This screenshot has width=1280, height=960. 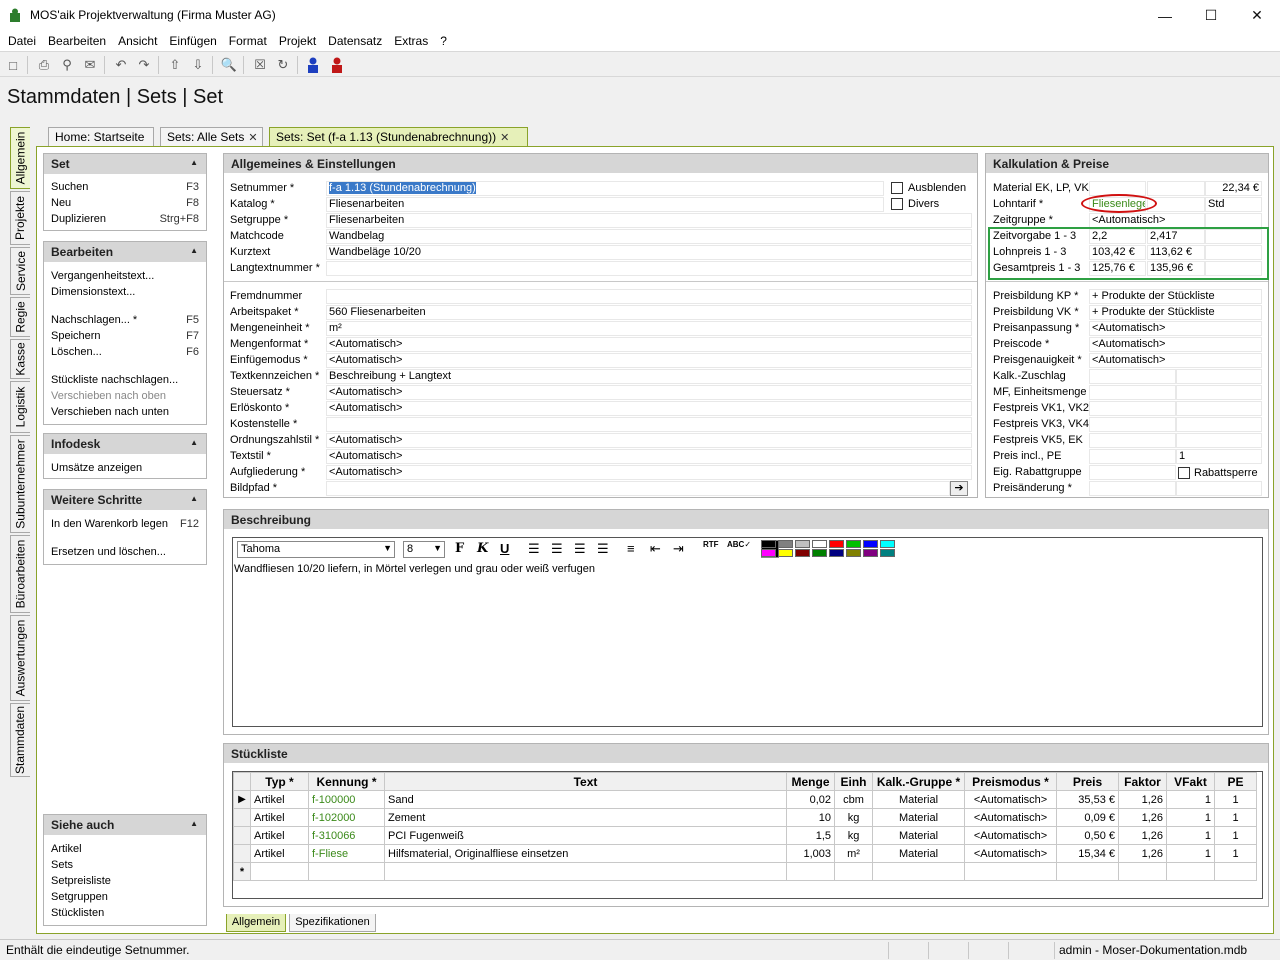 What do you see at coordinates (918, 835) in the screenshot?
I see `table-cell: Material` at bounding box center [918, 835].